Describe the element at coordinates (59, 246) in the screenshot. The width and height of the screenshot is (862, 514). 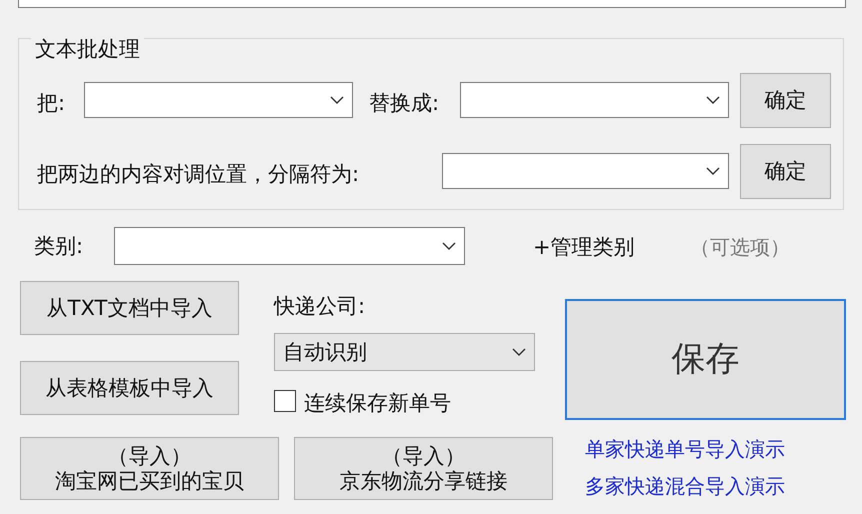
I see `field-label: 类别:` at that location.